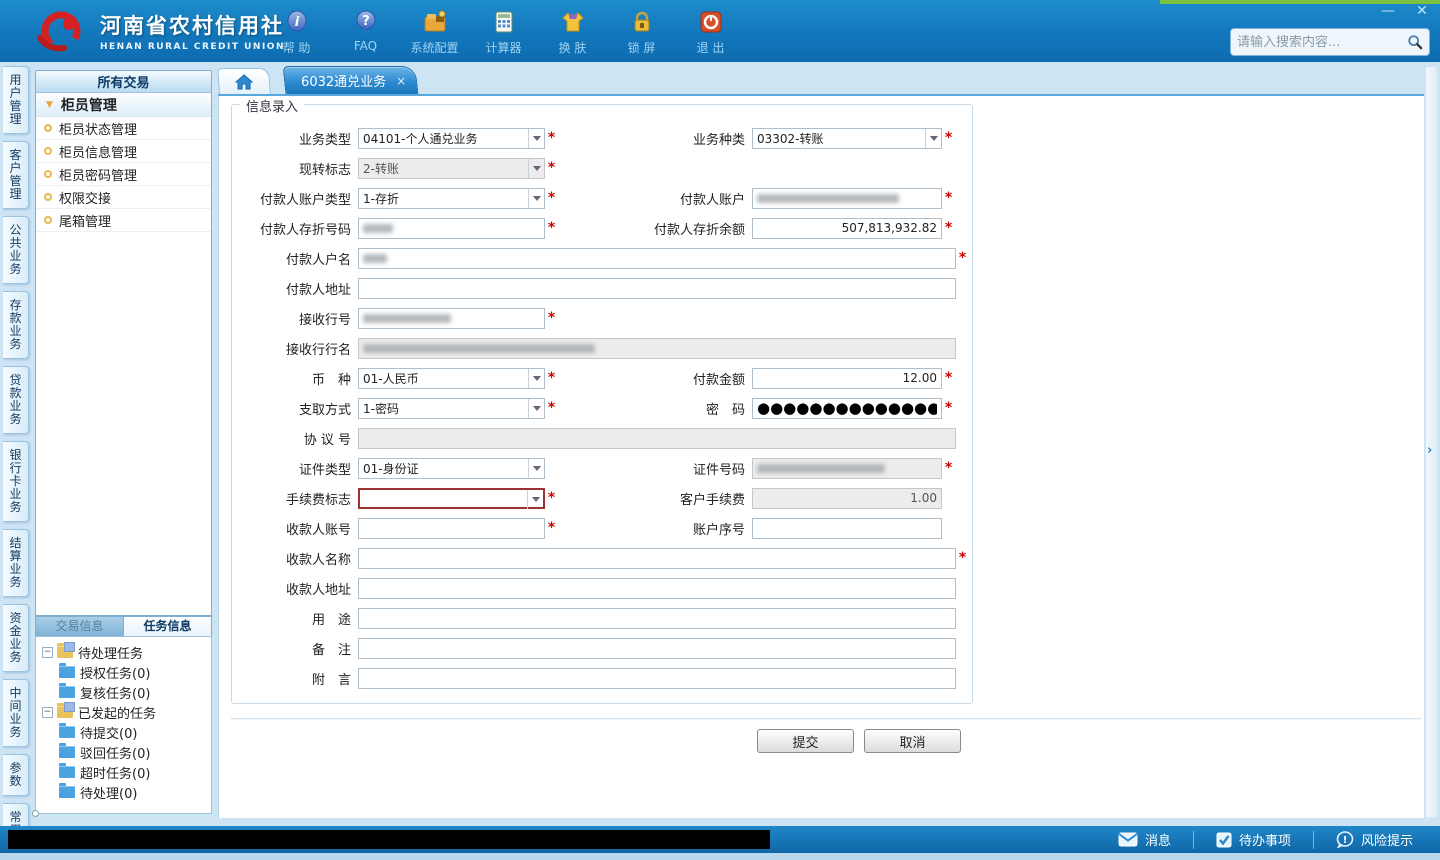 The width and height of the screenshot is (1440, 860). I want to click on payee-name-input, so click(657, 558).